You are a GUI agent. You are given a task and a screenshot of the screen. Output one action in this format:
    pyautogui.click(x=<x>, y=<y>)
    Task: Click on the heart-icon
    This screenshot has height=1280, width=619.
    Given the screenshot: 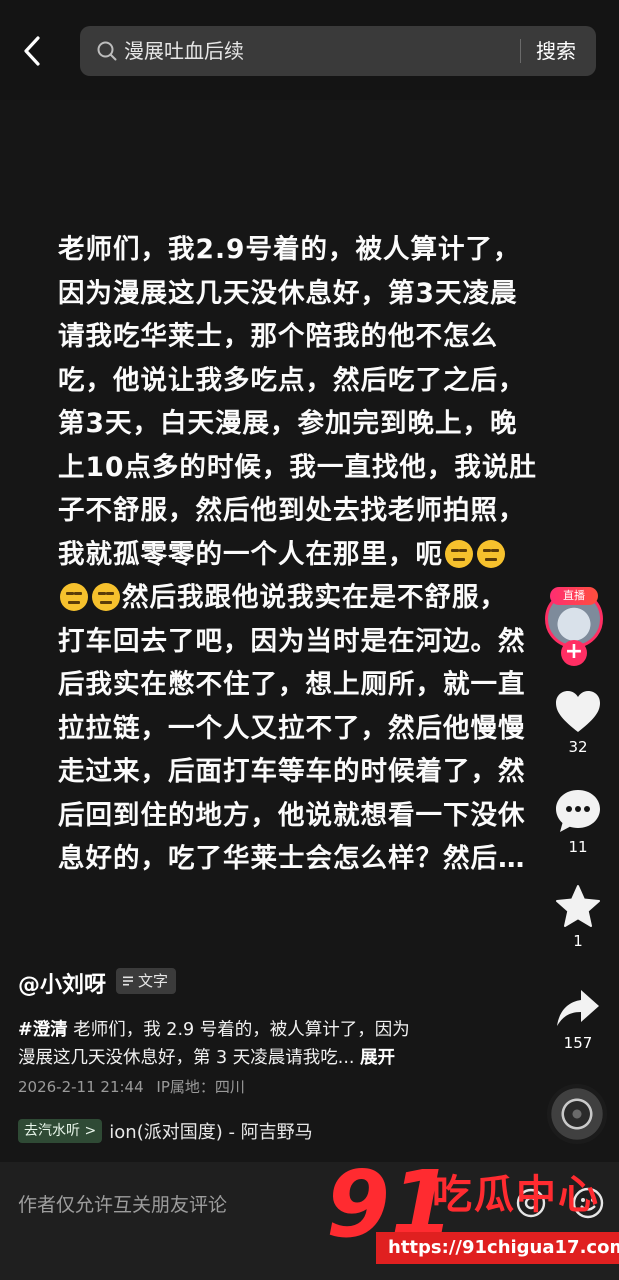 What is the action you would take?
    pyautogui.click(x=578, y=711)
    